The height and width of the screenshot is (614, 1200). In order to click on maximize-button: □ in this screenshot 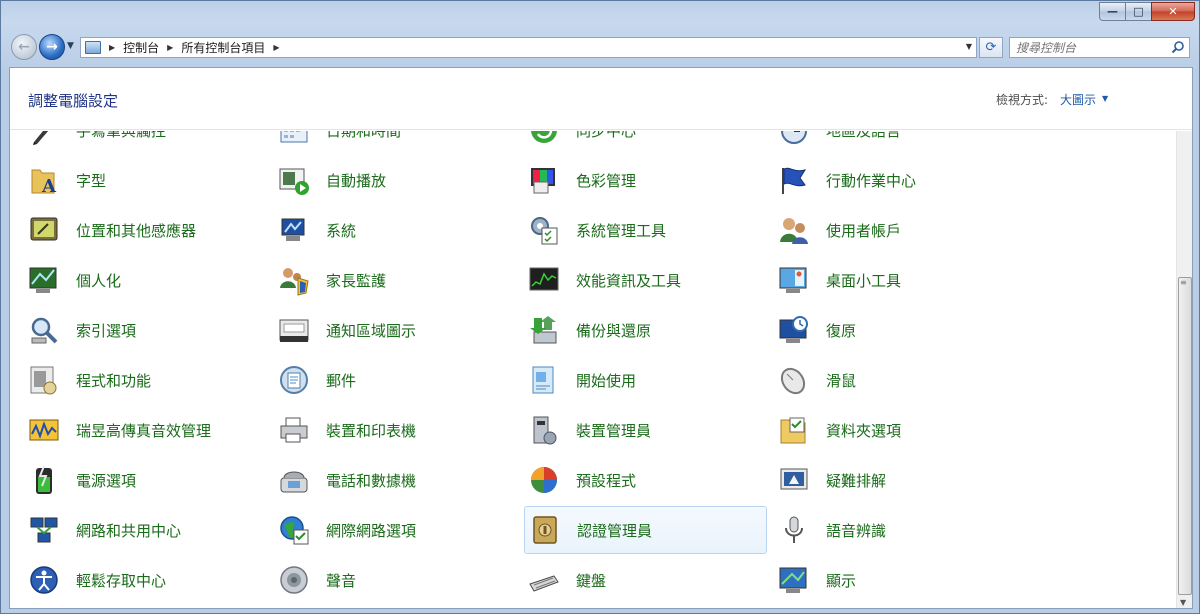, I will do `click(1138, 11)`.